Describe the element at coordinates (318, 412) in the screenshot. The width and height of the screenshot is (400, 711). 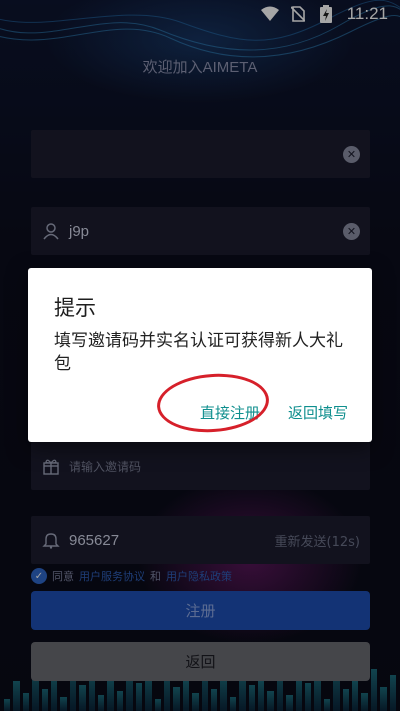
I see `back-fill-button: 返回填写` at that location.